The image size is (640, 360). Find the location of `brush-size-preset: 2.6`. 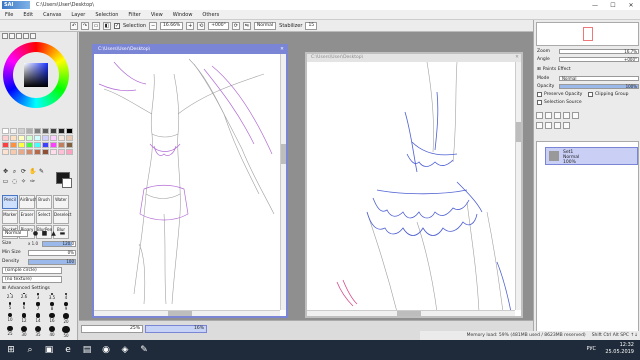

brush-size-preset: 2.6 is located at coordinates (24, 296).